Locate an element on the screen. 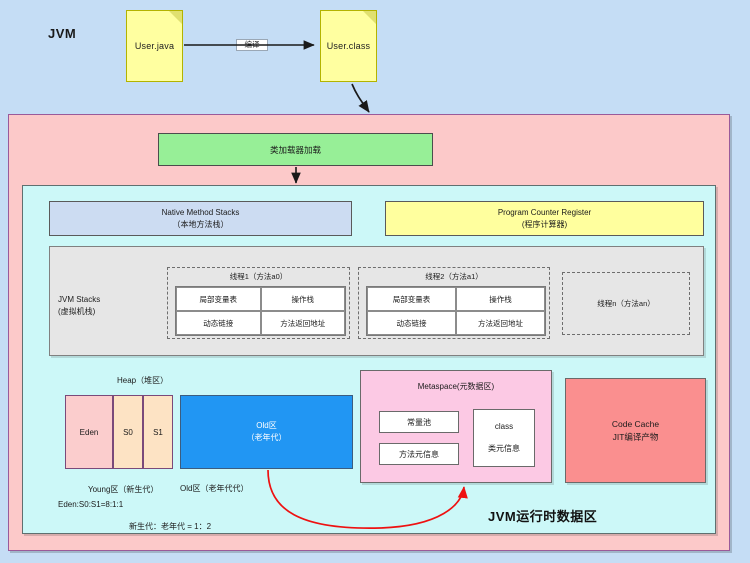  young-gen-note: Young区（新生代） is located at coordinates (123, 489).